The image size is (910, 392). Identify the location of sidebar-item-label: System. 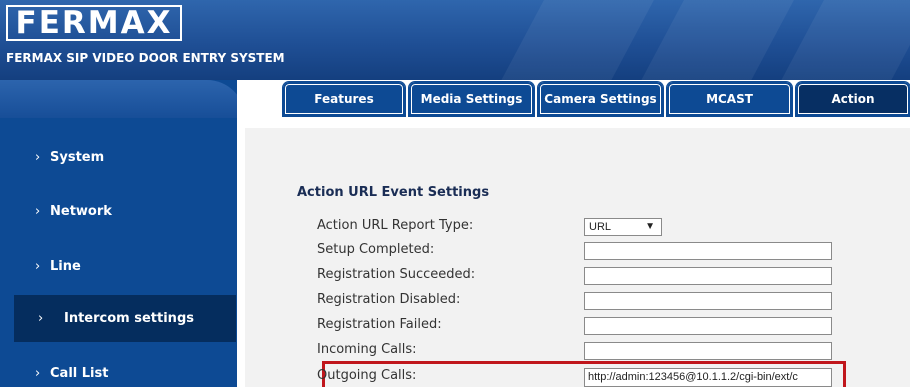
(77, 157).